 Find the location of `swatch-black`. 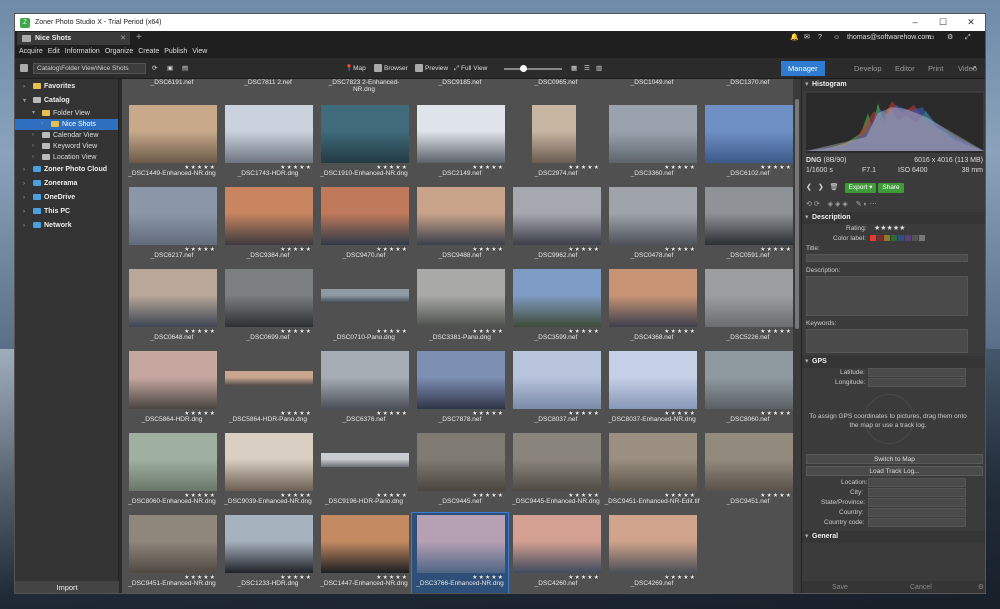

swatch-black is located at coordinates (922, 238).